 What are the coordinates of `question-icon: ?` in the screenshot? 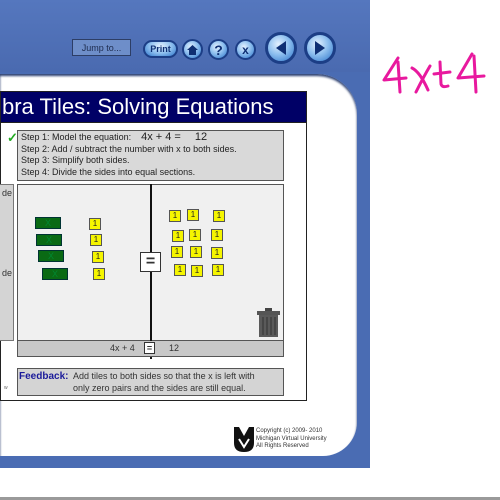 It's located at (218, 49).